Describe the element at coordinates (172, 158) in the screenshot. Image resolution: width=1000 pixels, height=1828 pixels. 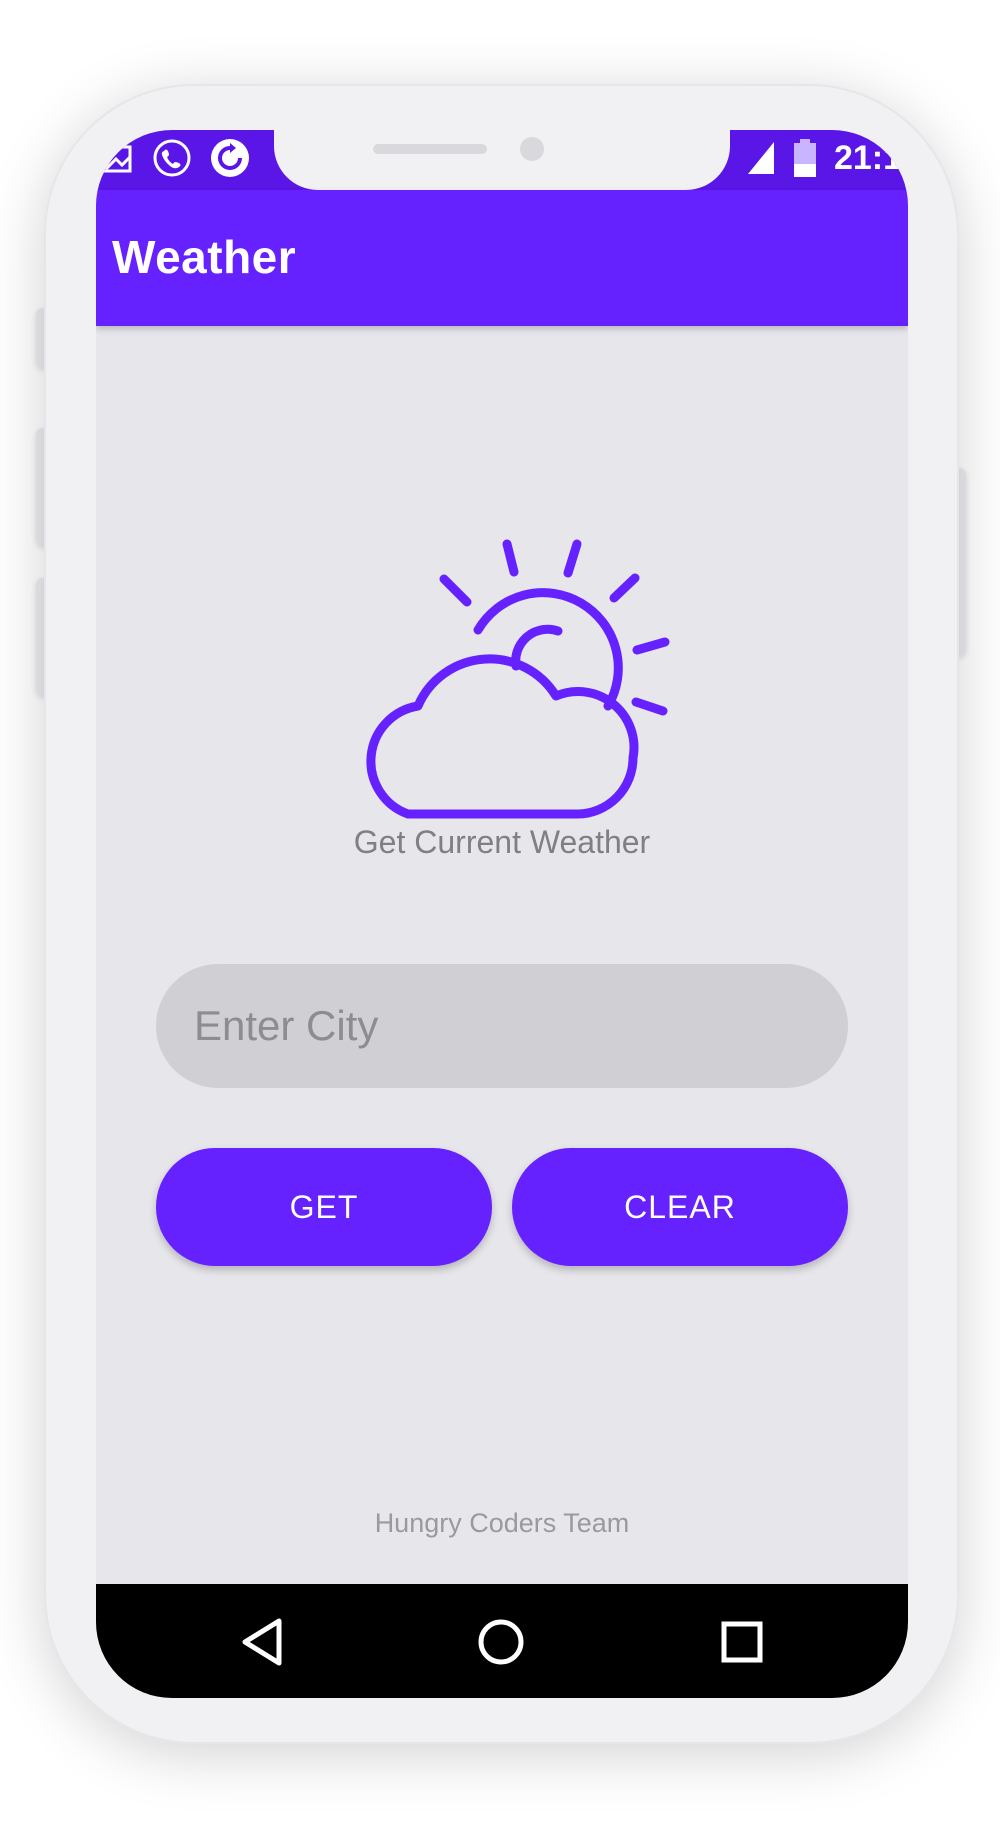
I see `phone-call-icon` at that location.